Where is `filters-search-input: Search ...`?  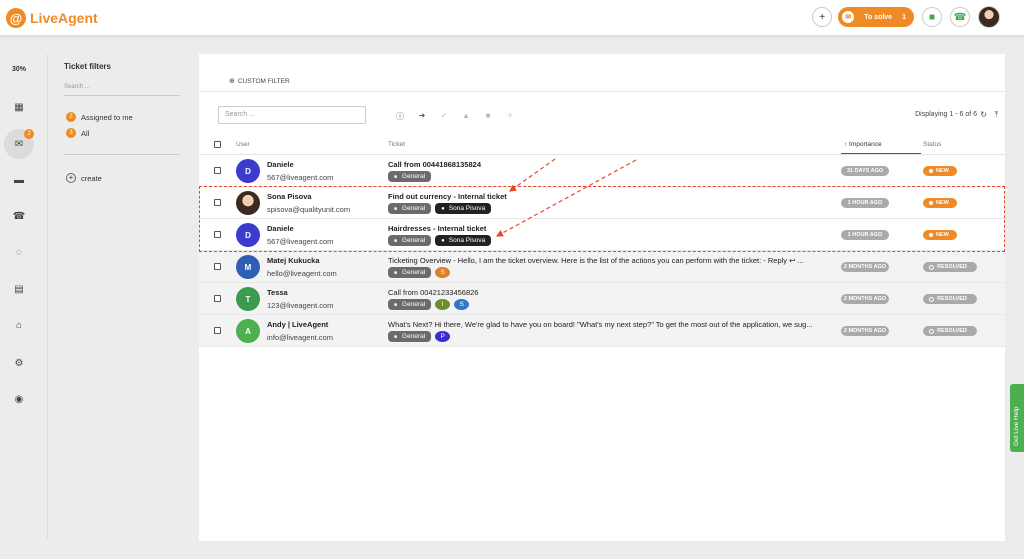 filters-search-input: Search ... is located at coordinates (122, 89).